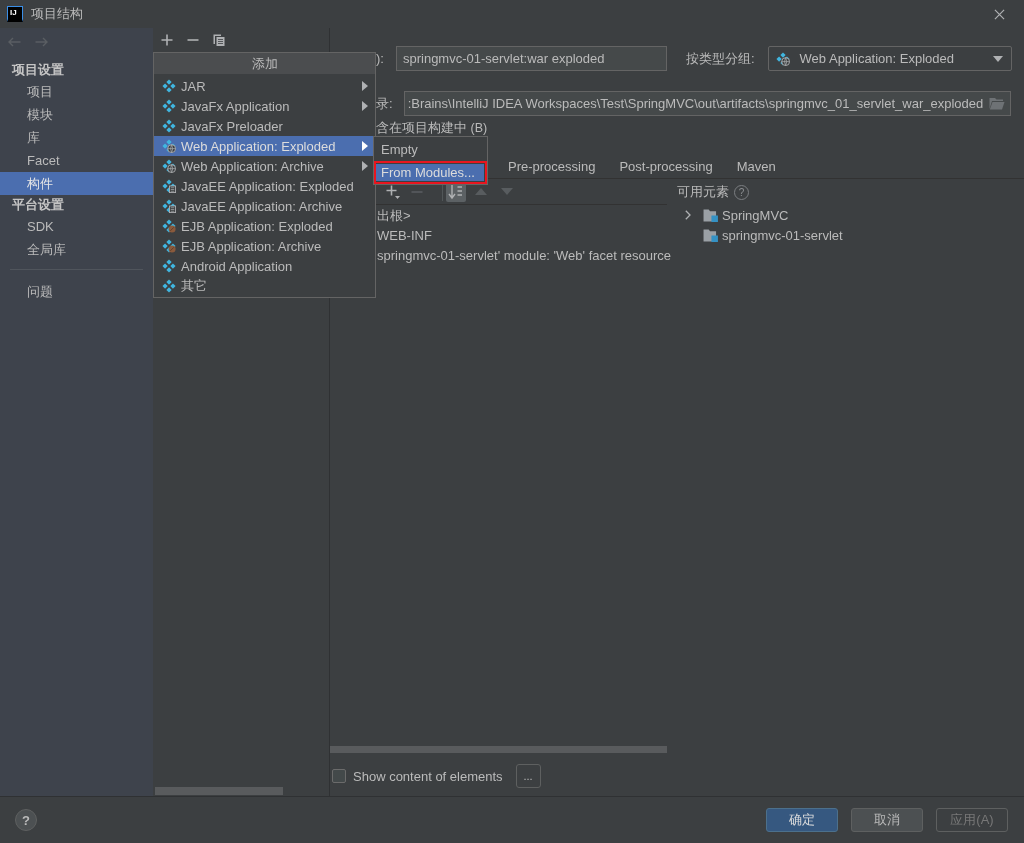 The width and height of the screenshot is (1024, 843). What do you see at coordinates (76, 137) in the screenshot?
I see `sidebar-item: 库` at bounding box center [76, 137].